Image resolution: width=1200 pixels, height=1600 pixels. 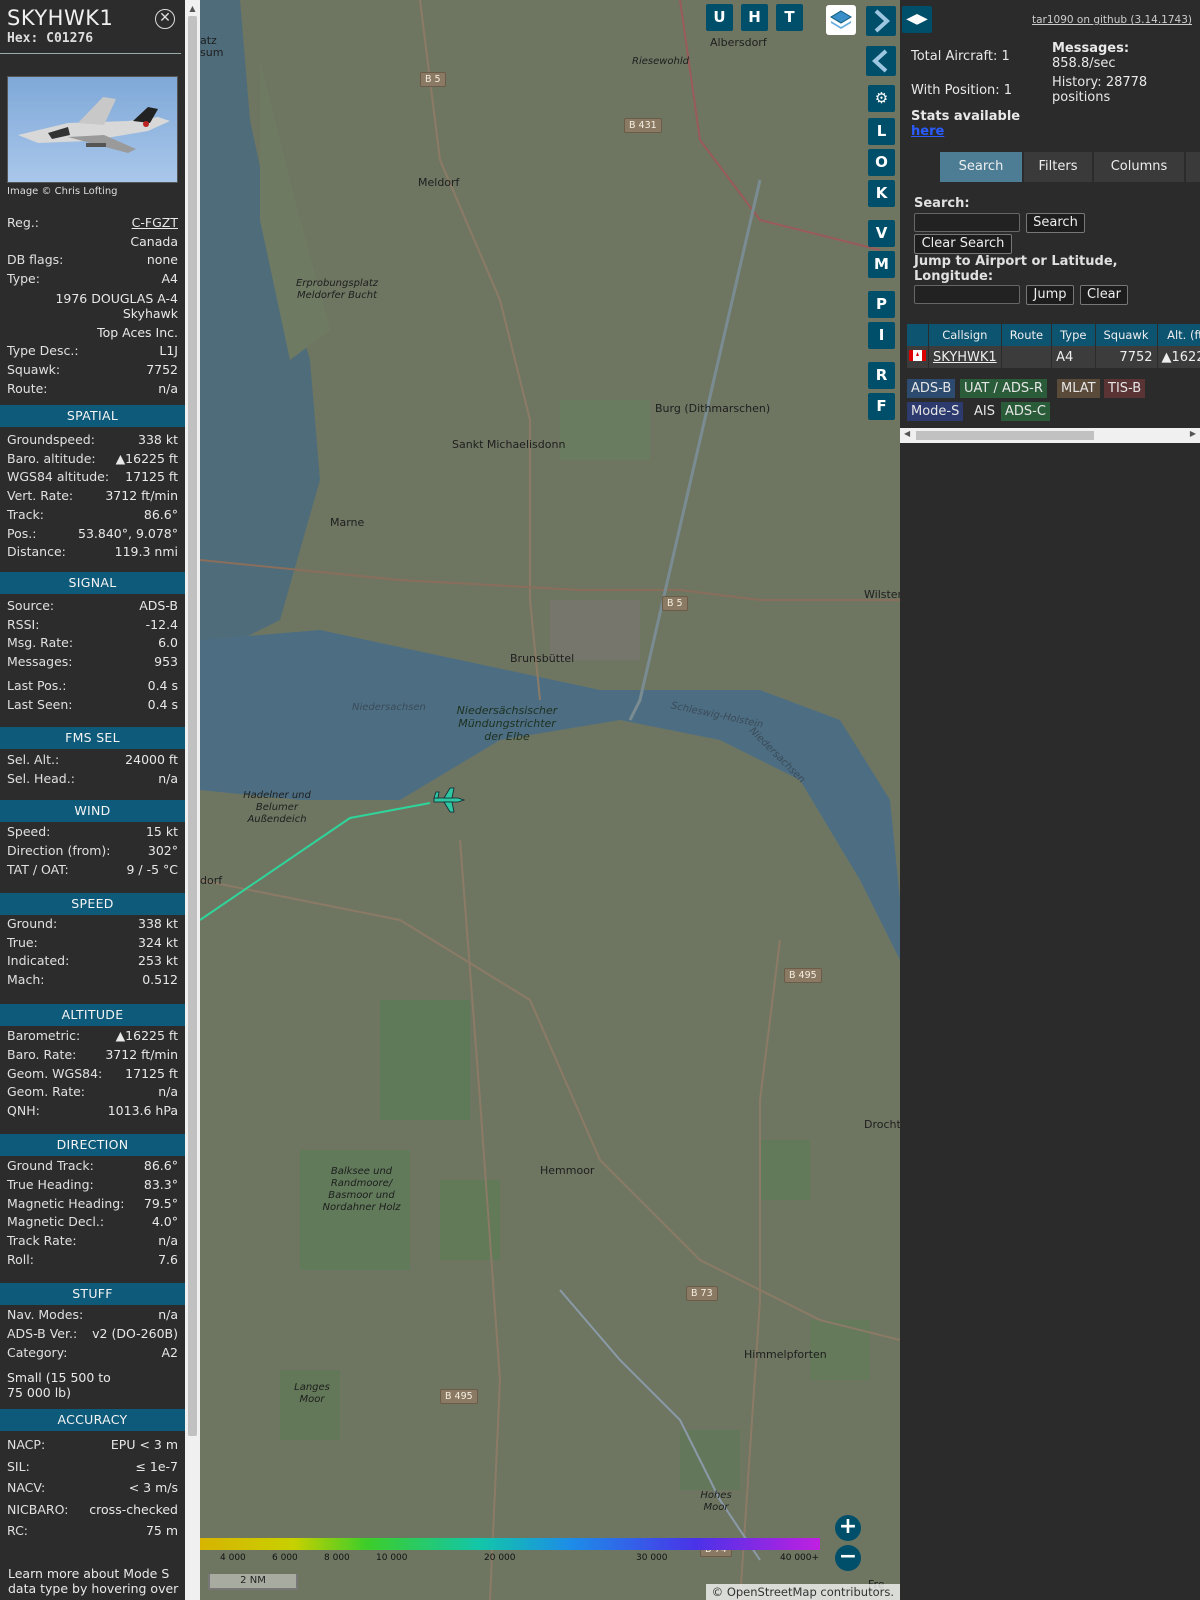 I want to click on scroll-up-icon: ▲, so click(x=192, y=9).